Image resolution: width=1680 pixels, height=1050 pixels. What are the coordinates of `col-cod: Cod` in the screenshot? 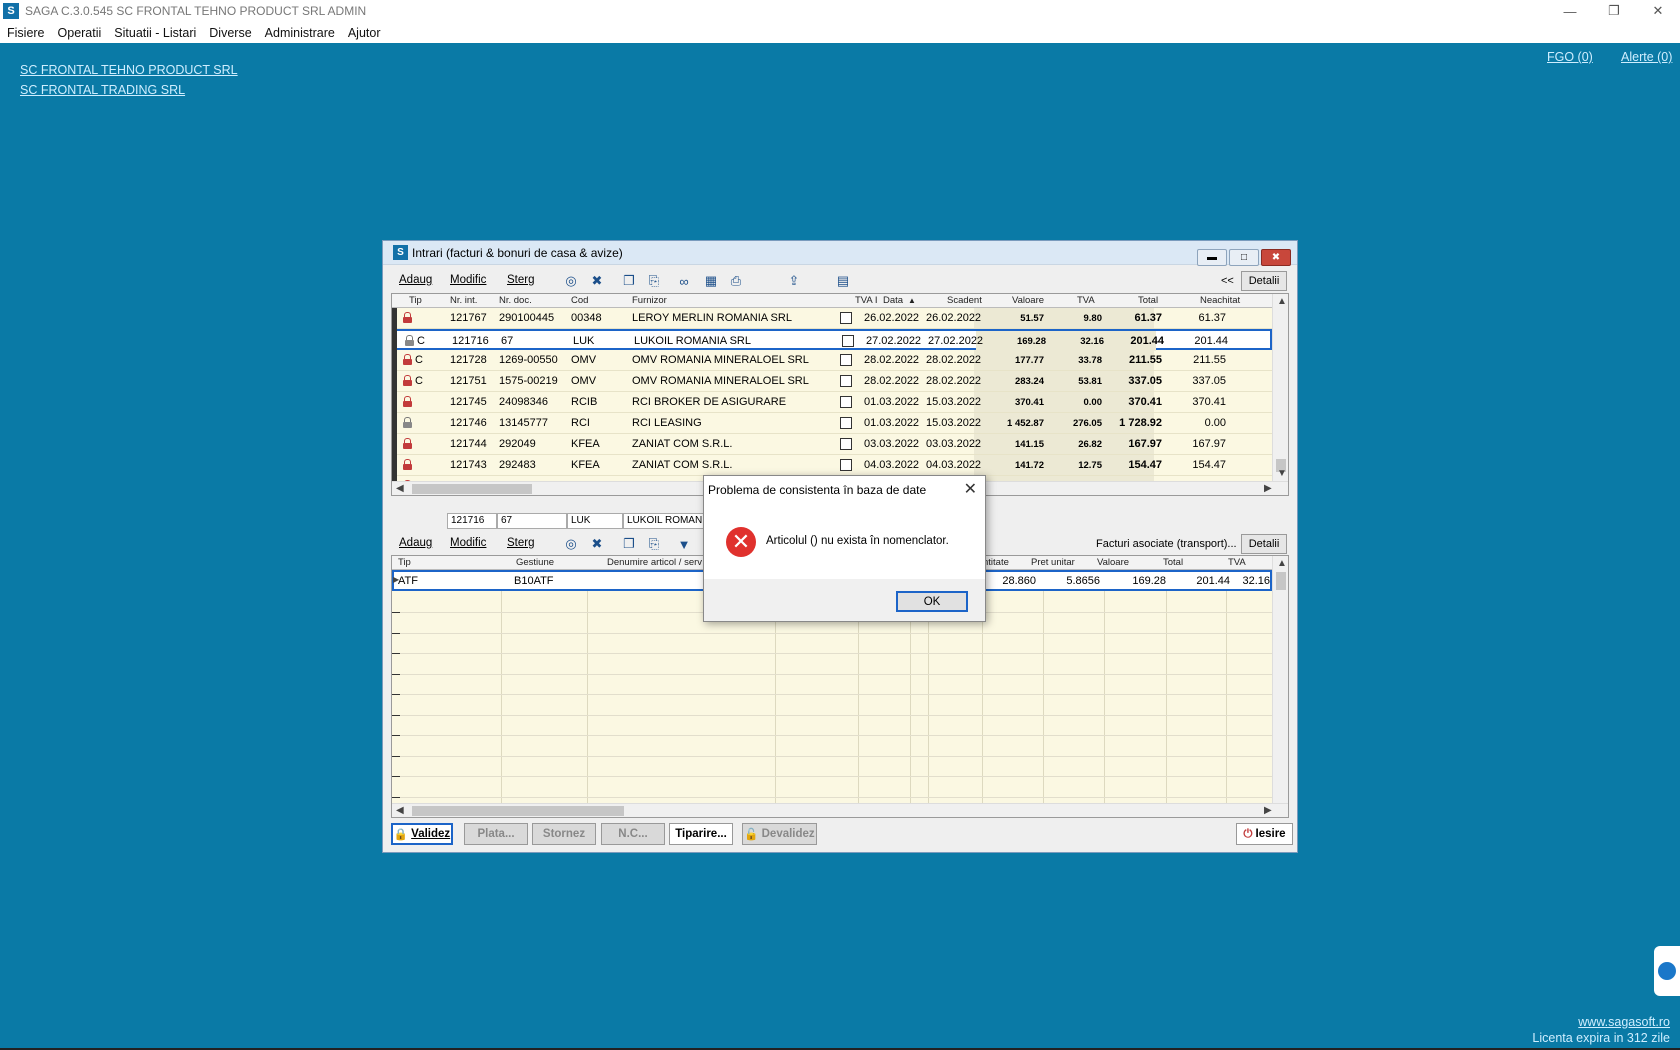 It's located at (579, 300).